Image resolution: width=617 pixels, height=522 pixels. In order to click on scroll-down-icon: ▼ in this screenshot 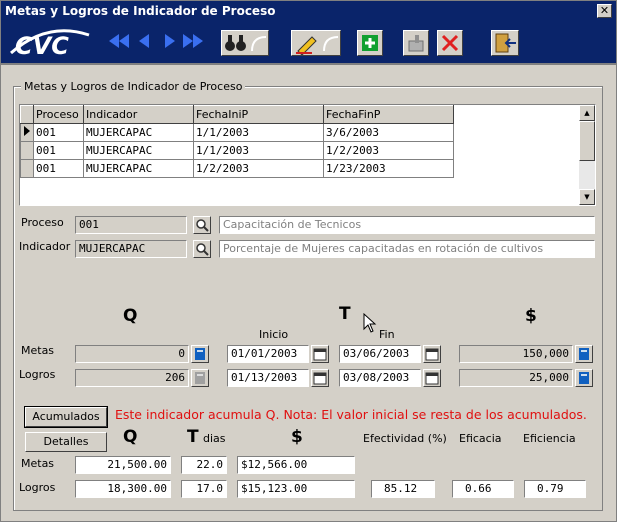, I will do `click(587, 197)`.